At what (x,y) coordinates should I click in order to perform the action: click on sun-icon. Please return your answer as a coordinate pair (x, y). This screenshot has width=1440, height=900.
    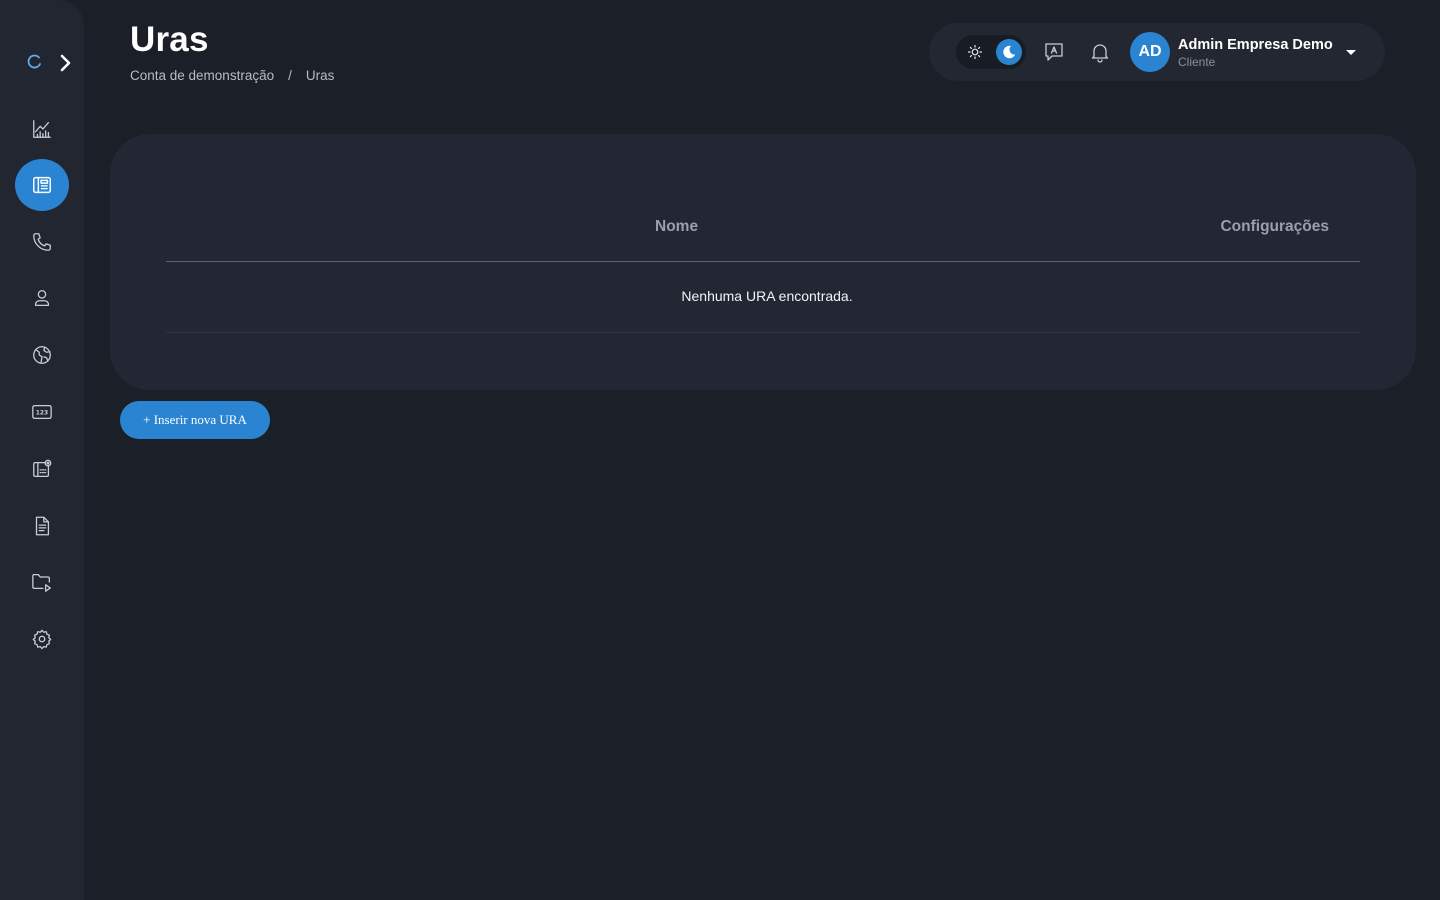
    Looking at the image, I should click on (975, 52).